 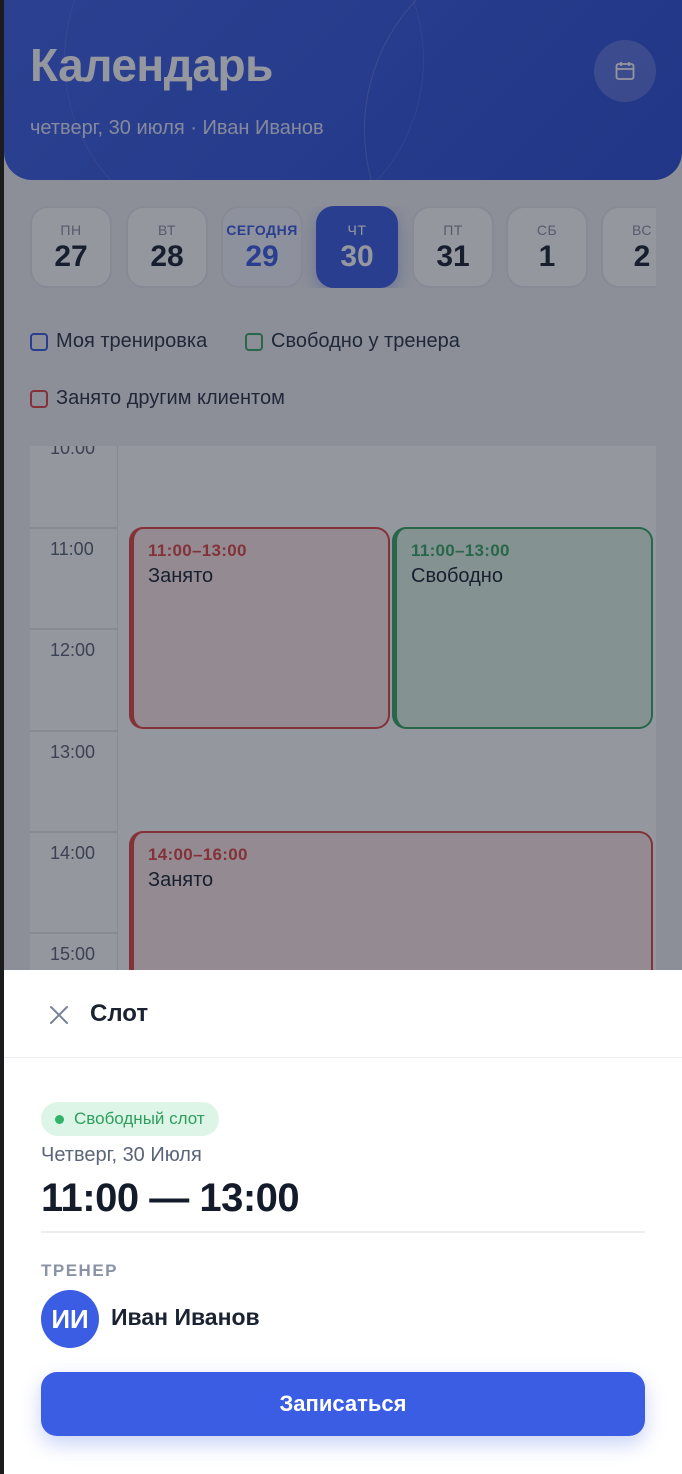 I want to click on divider, so click(x=343, y=1232).